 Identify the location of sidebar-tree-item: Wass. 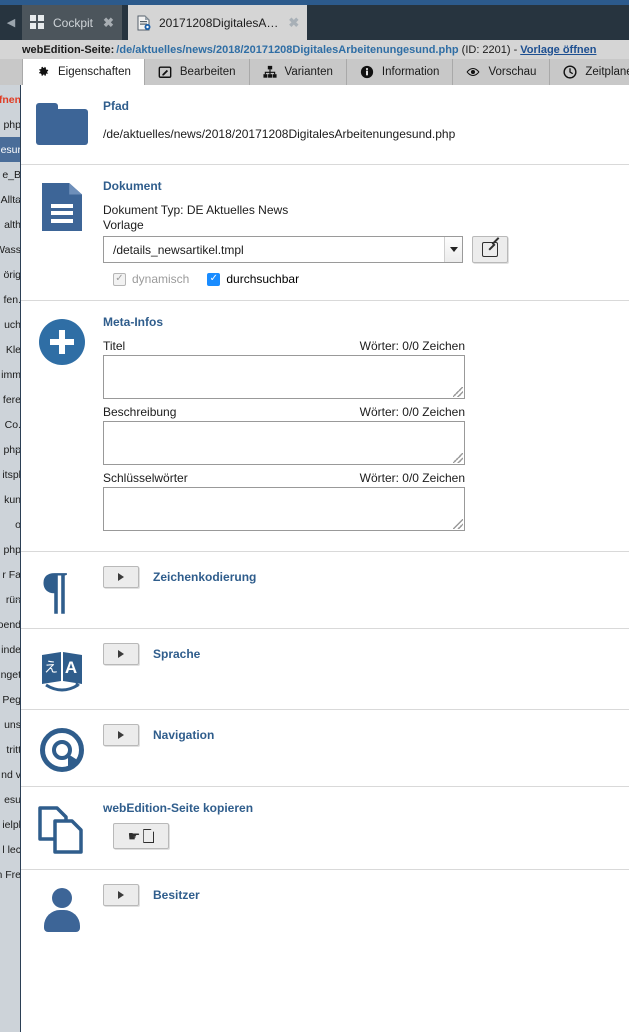
(10, 249).